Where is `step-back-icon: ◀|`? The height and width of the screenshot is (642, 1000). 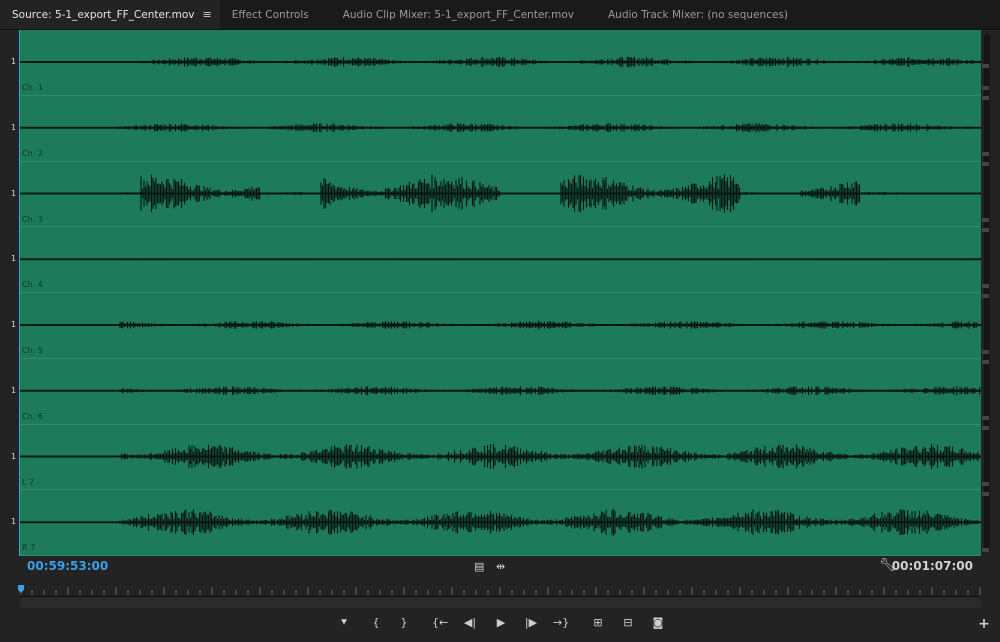 step-back-icon: ◀| is located at coordinates (470, 622).